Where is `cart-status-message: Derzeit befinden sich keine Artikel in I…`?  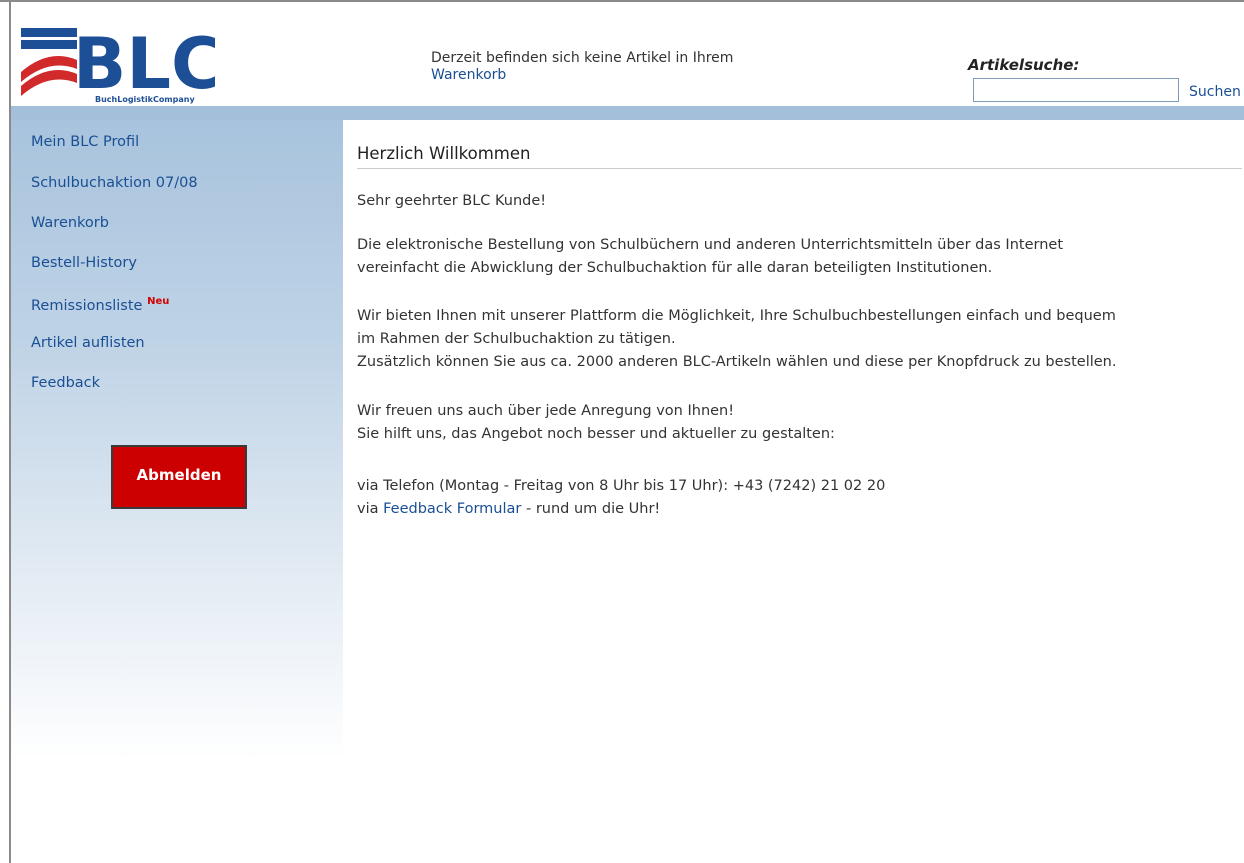
cart-status-message: Derzeit befinden sich keine Artikel in I… is located at coordinates (582, 58).